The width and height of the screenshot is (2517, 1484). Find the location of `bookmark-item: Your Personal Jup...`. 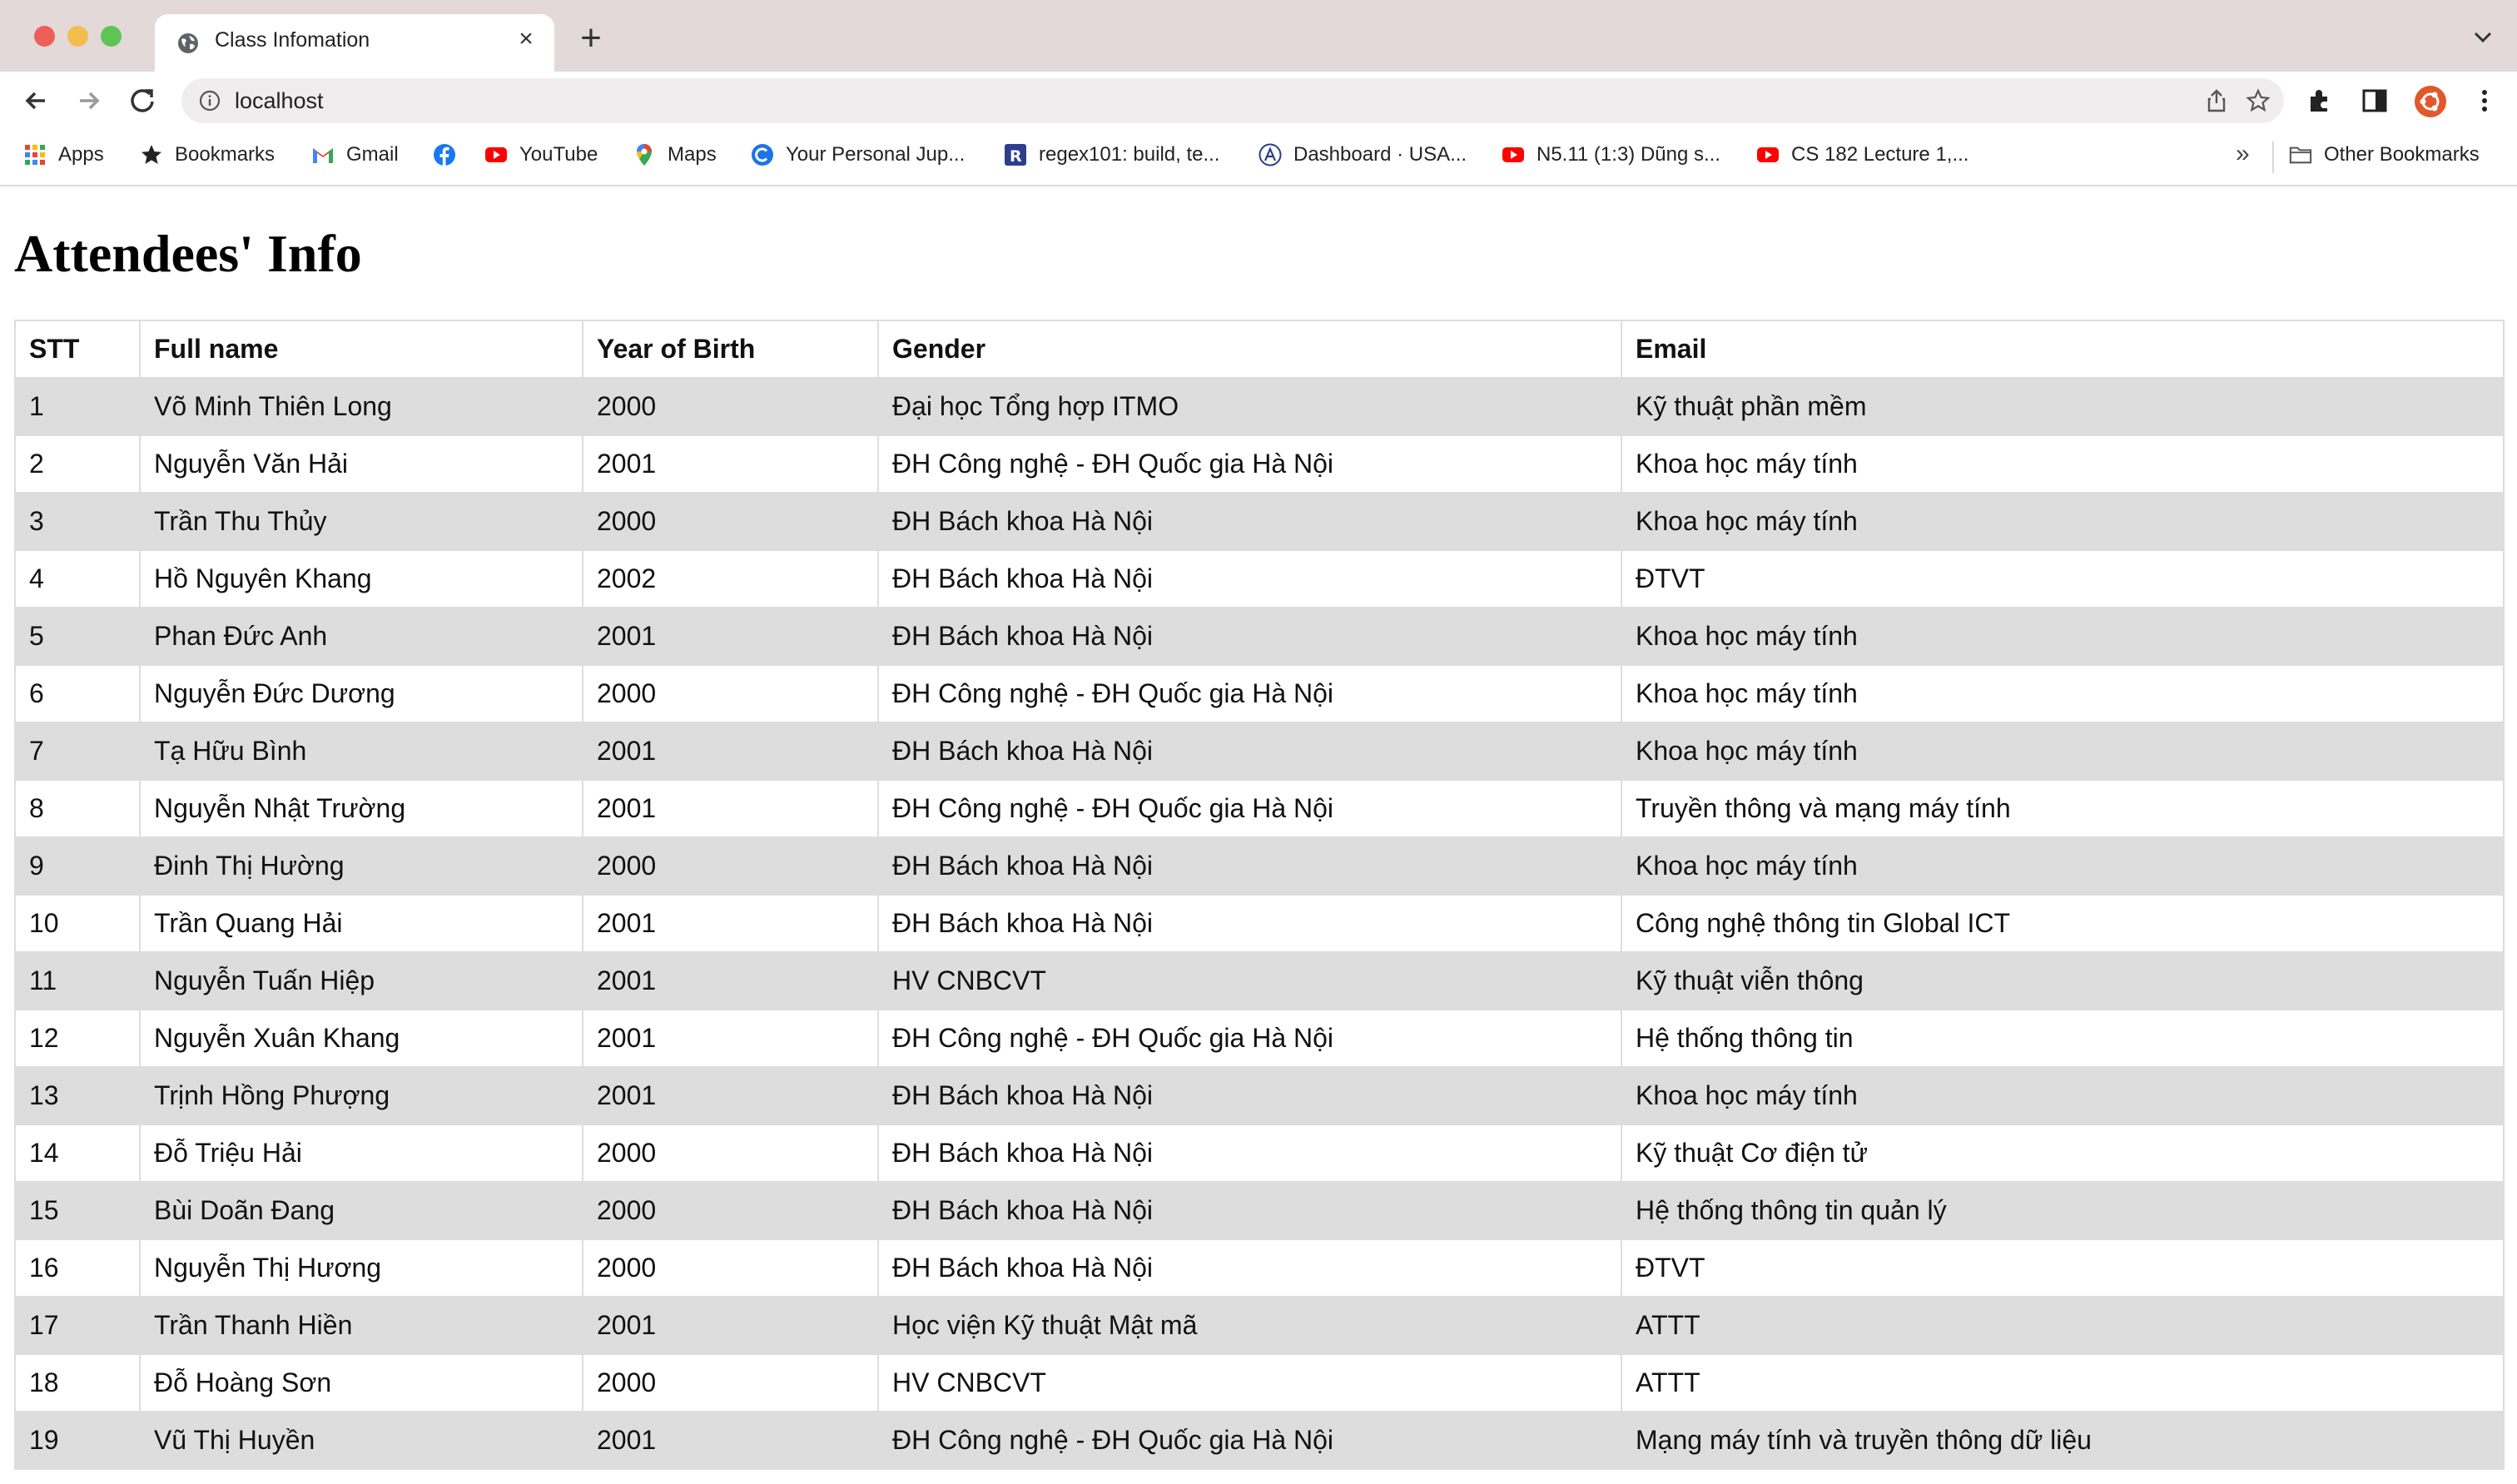

bookmark-item: Your Personal Jup... is located at coordinates (858, 154).